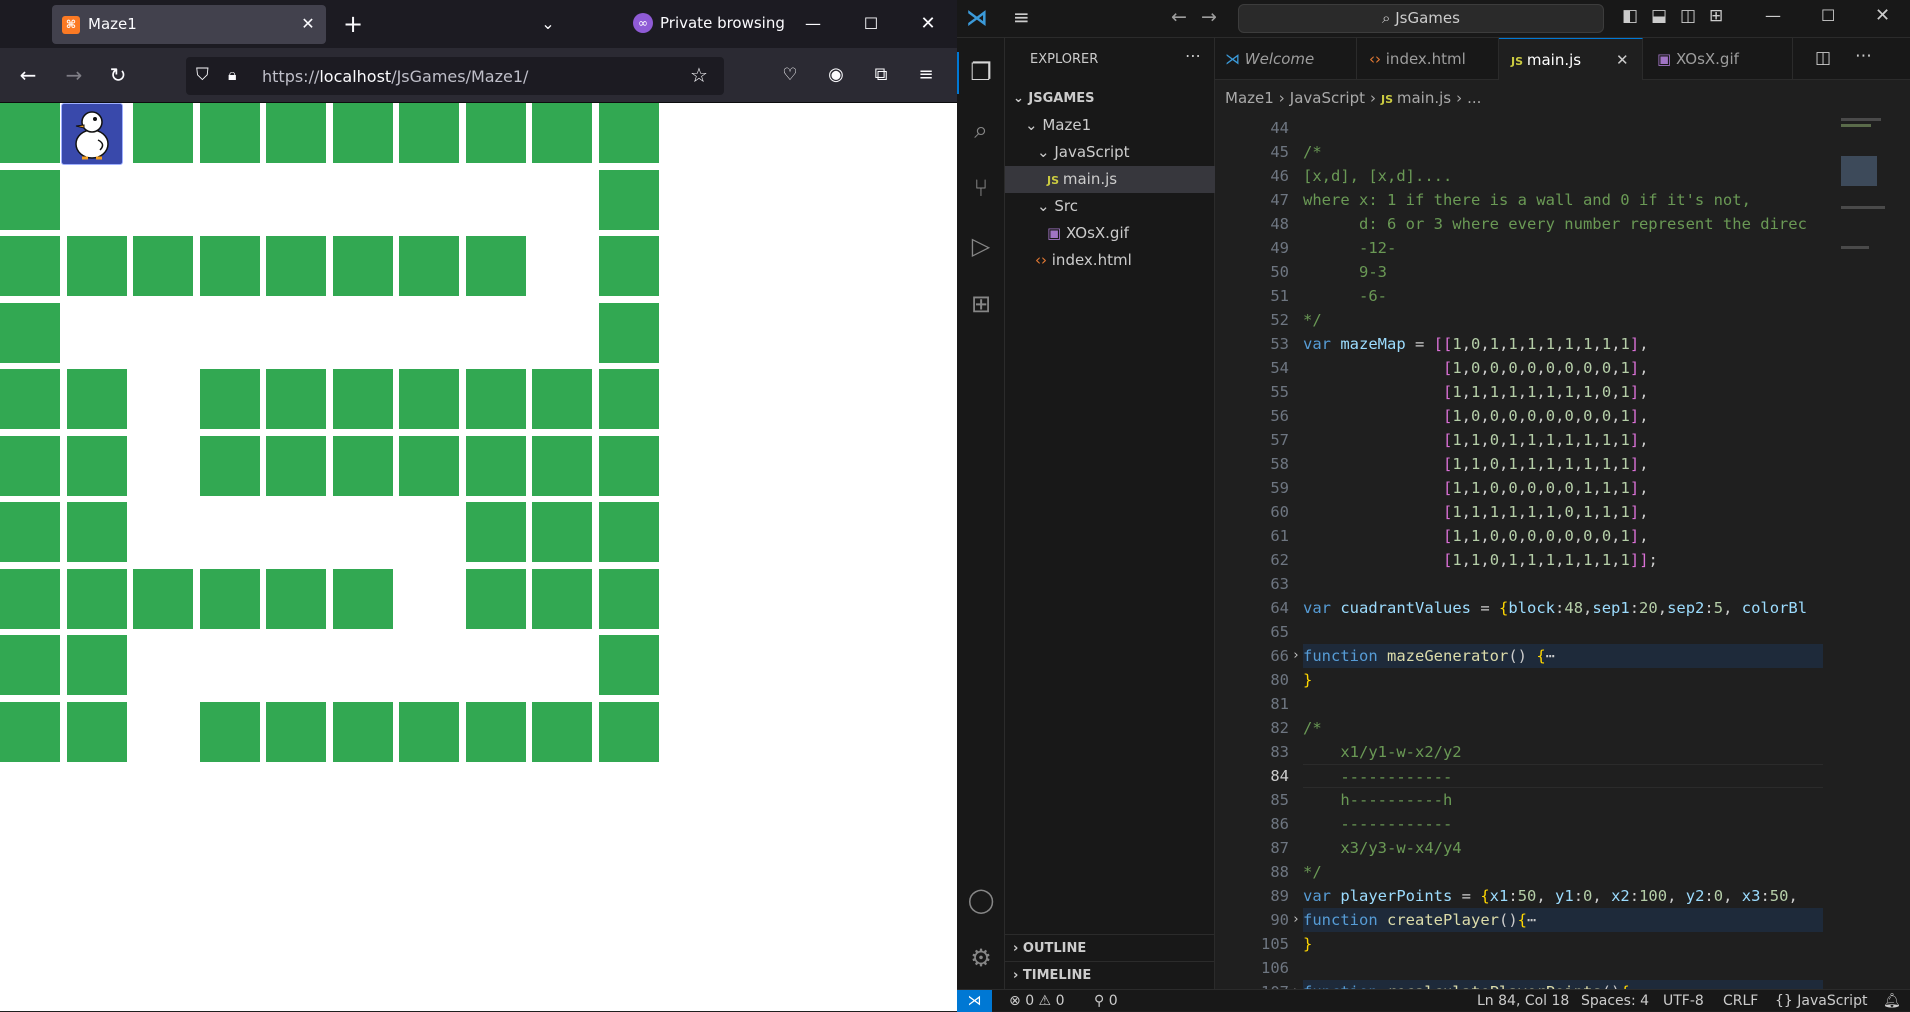 Image resolution: width=1910 pixels, height=1012 pixels. What do you see at coordinates (1630, 16) in the screenshot?
I see `toggle-sidebar-icon: ◧` at bounding box center [1630, 16].